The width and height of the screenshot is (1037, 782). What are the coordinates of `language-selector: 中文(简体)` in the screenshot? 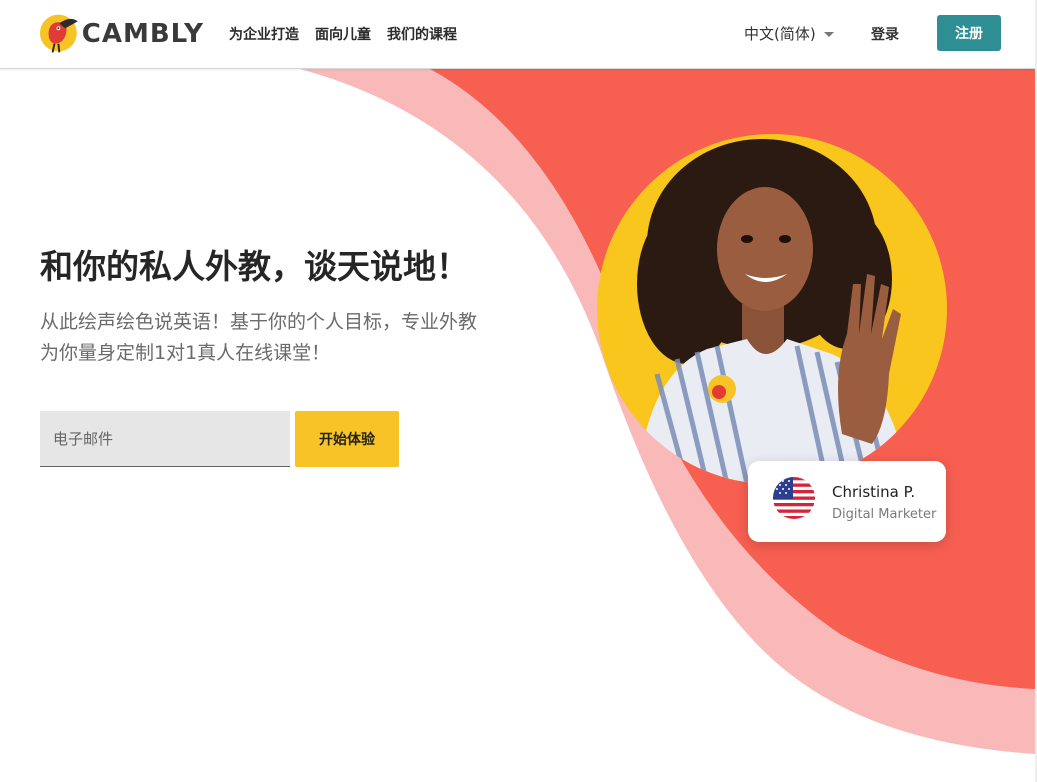 It's located at (789, 33).